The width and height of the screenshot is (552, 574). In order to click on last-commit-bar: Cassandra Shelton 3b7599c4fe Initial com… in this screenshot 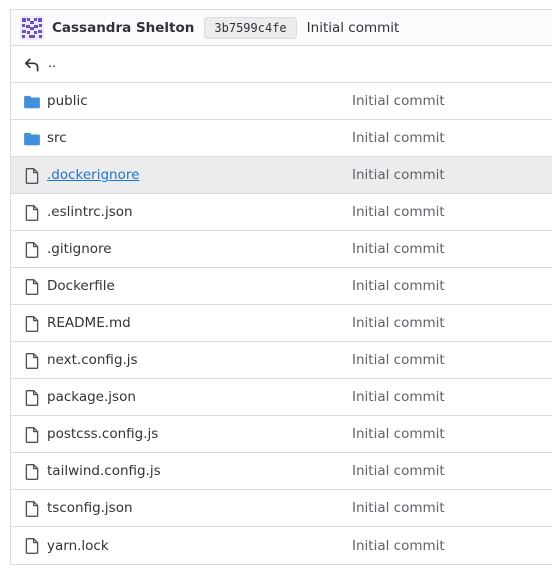, I will do `click(281, 28)`.